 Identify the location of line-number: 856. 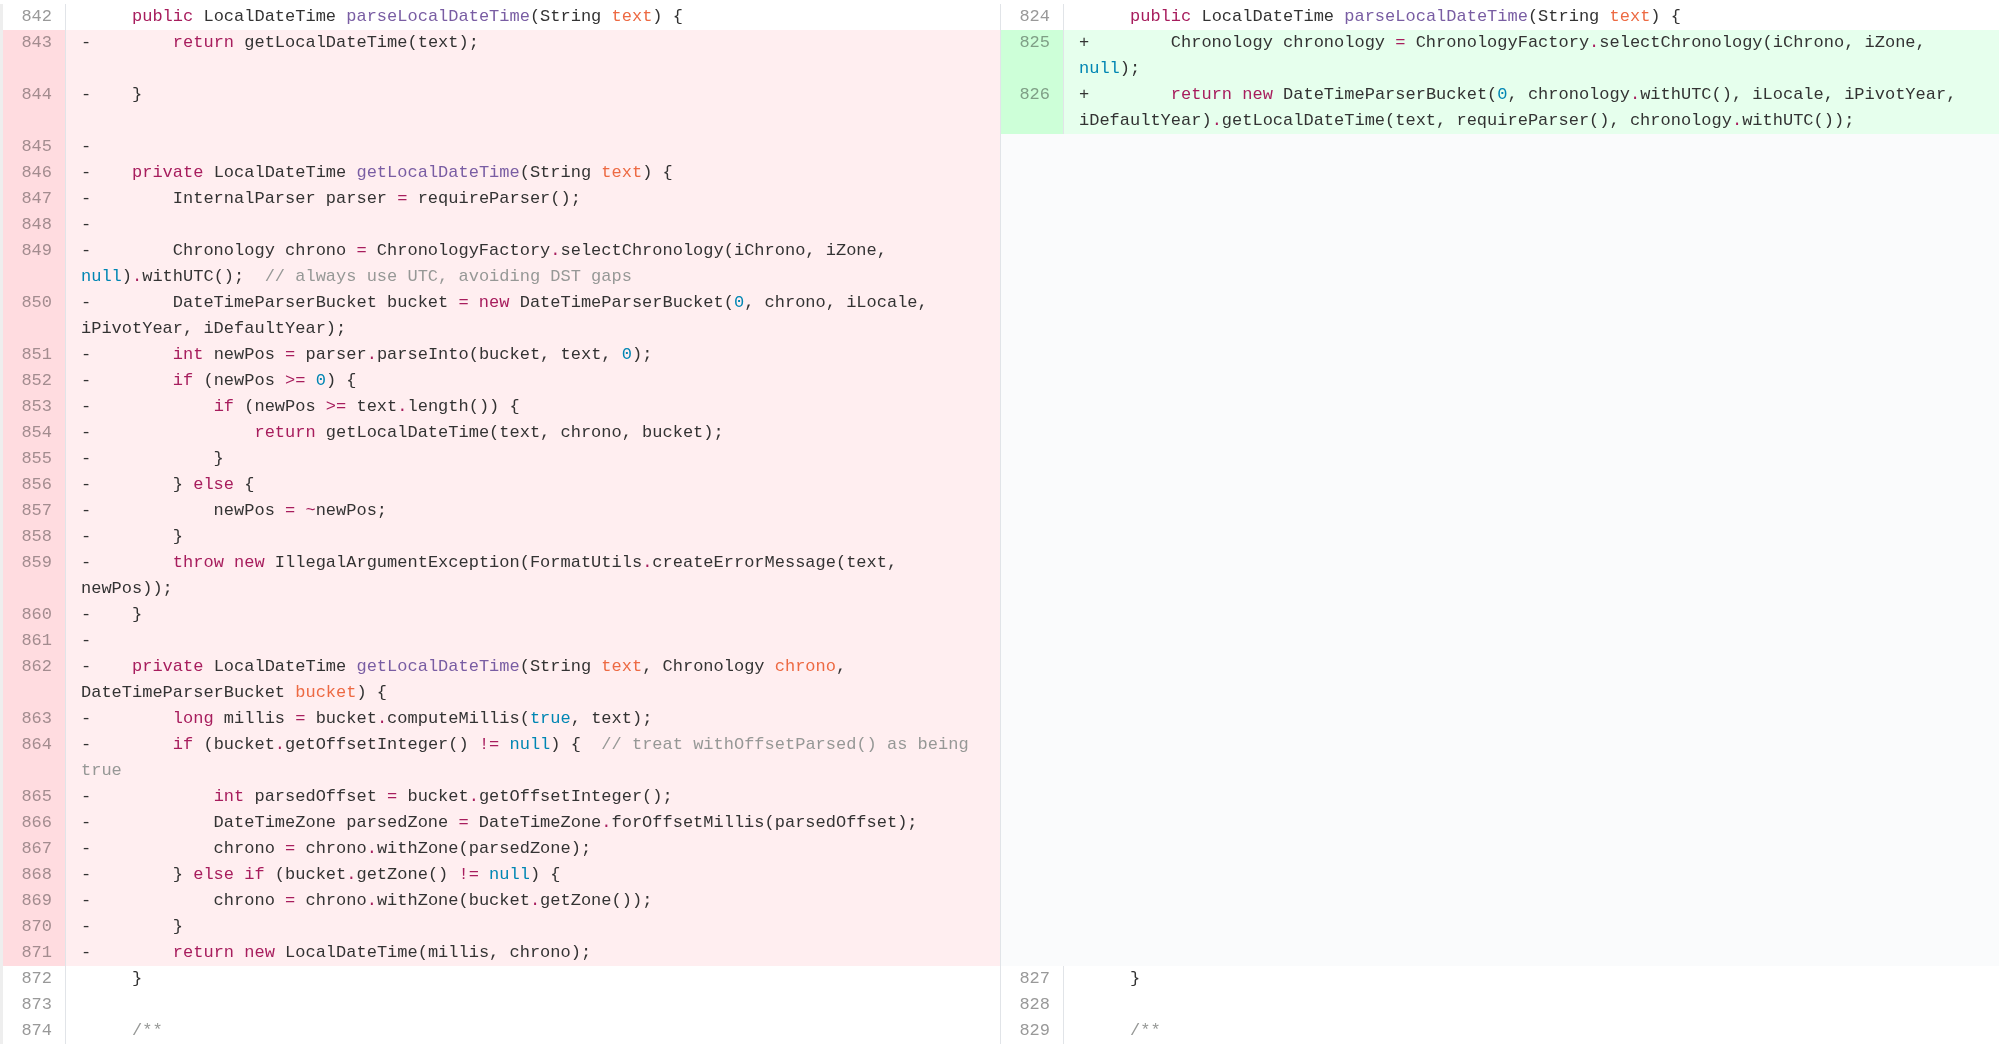
(33, 485).